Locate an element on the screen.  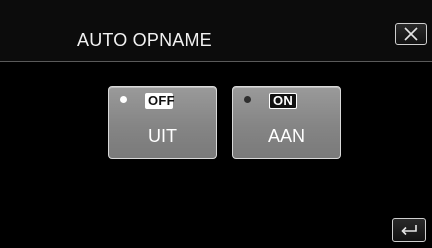
on-badge-icon: ON is located at coordinates (283, 101).